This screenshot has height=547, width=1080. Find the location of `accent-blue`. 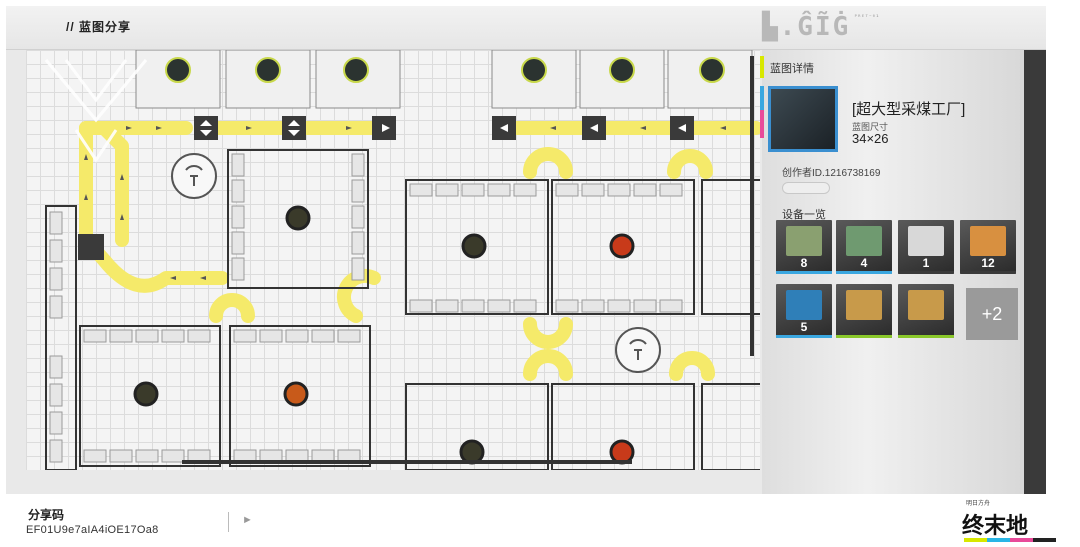

accent-blue is located at coordinates (762, 98).